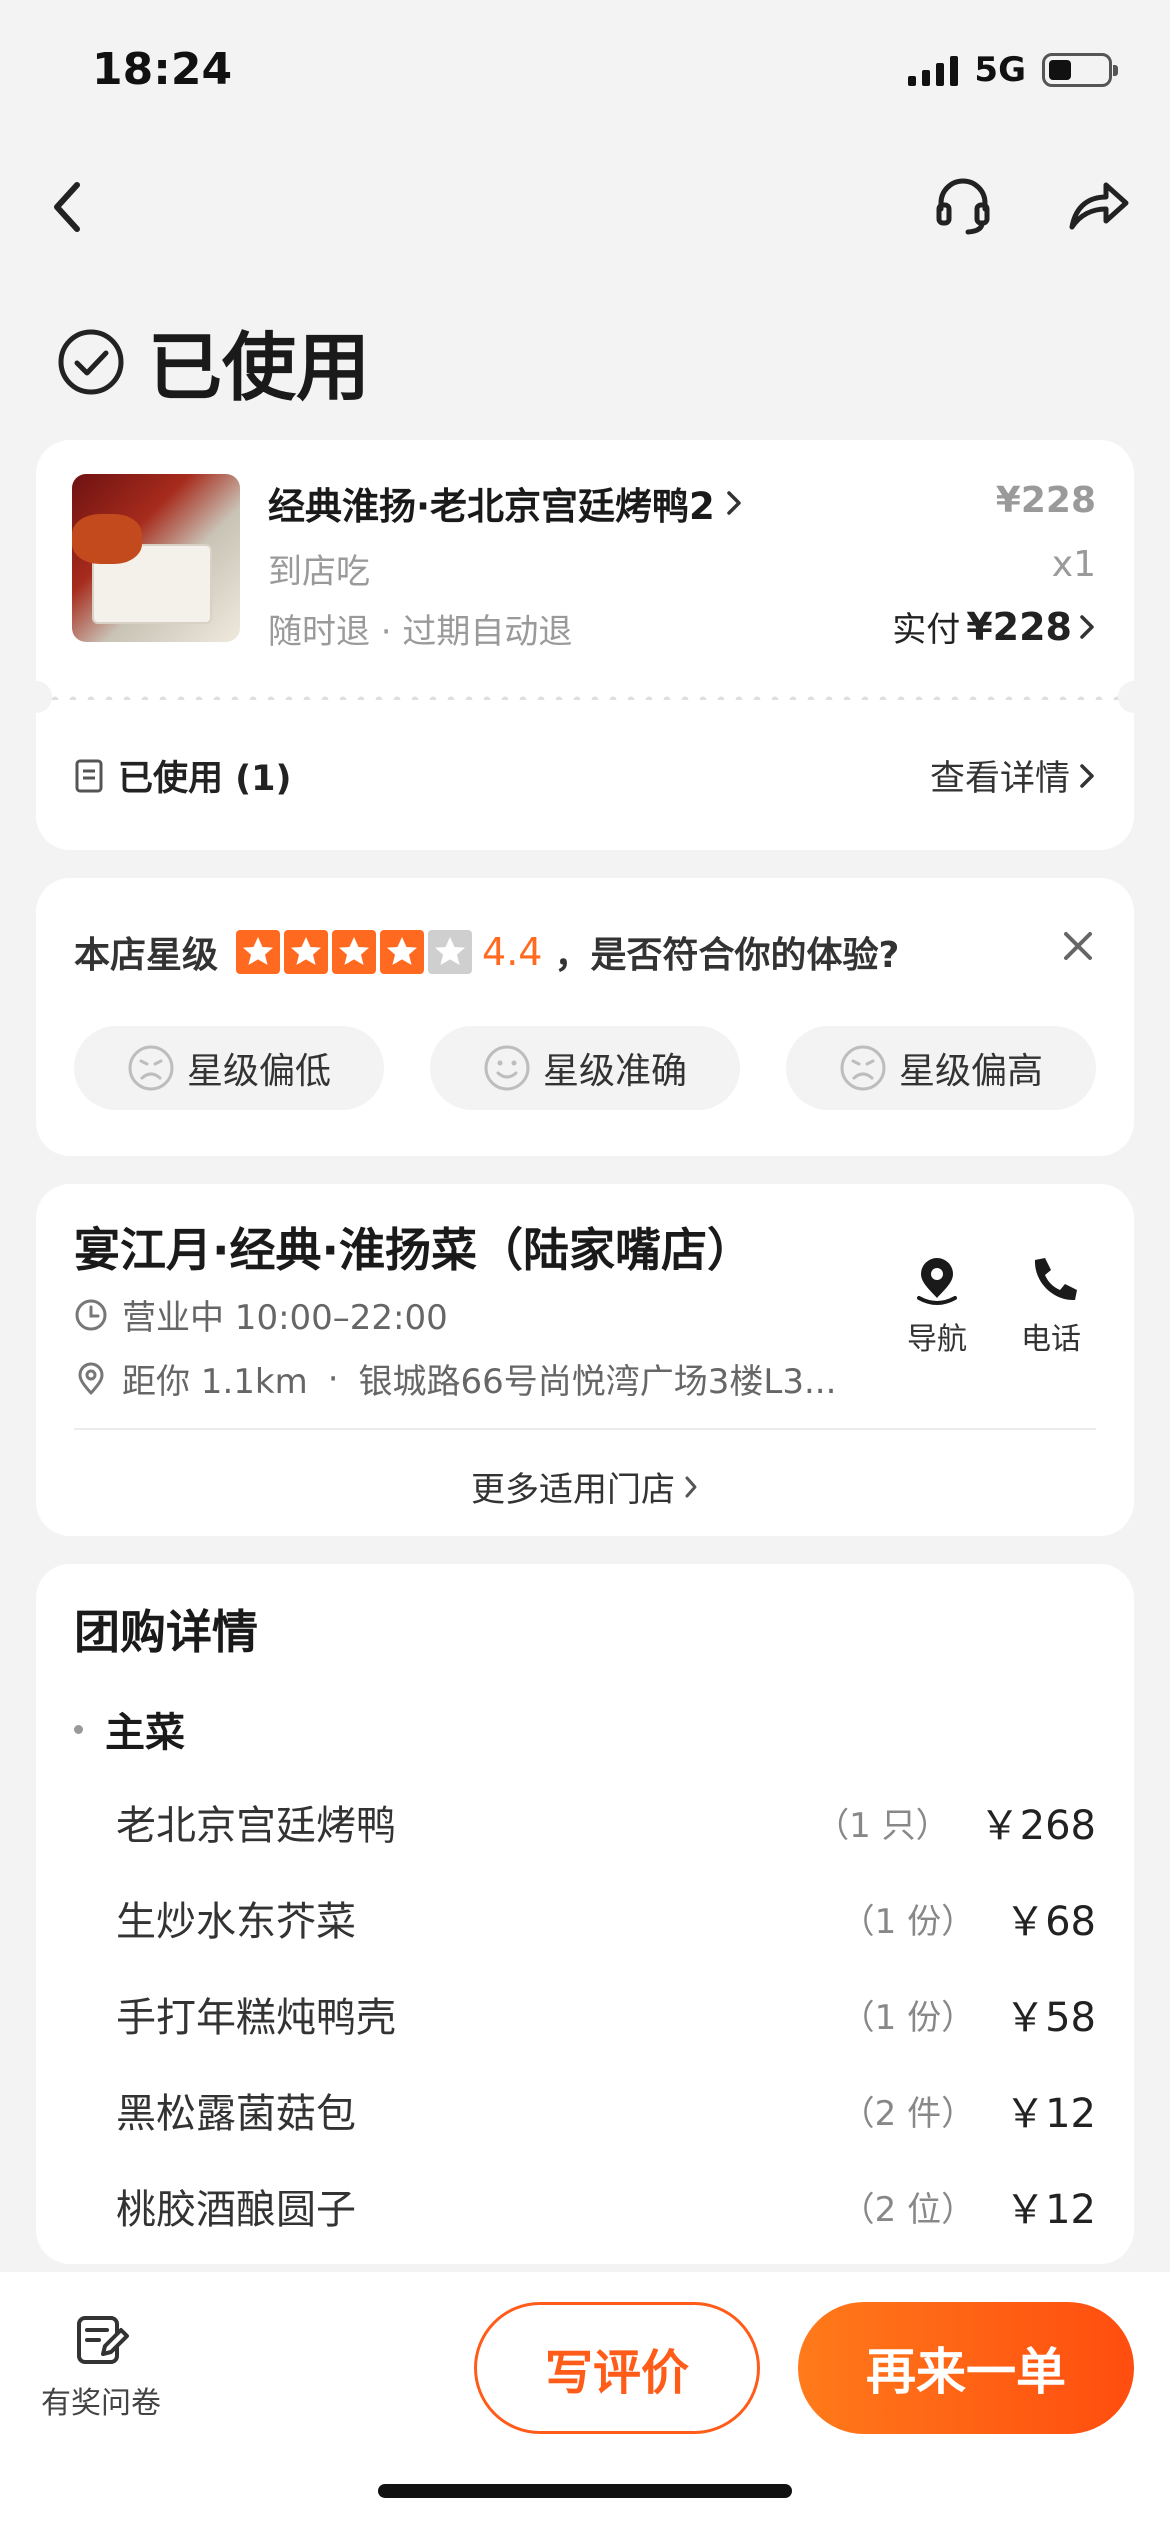 The image size is (1170, 2532). I want to click on dish-unit: （2 位）, so click(908, 2209).